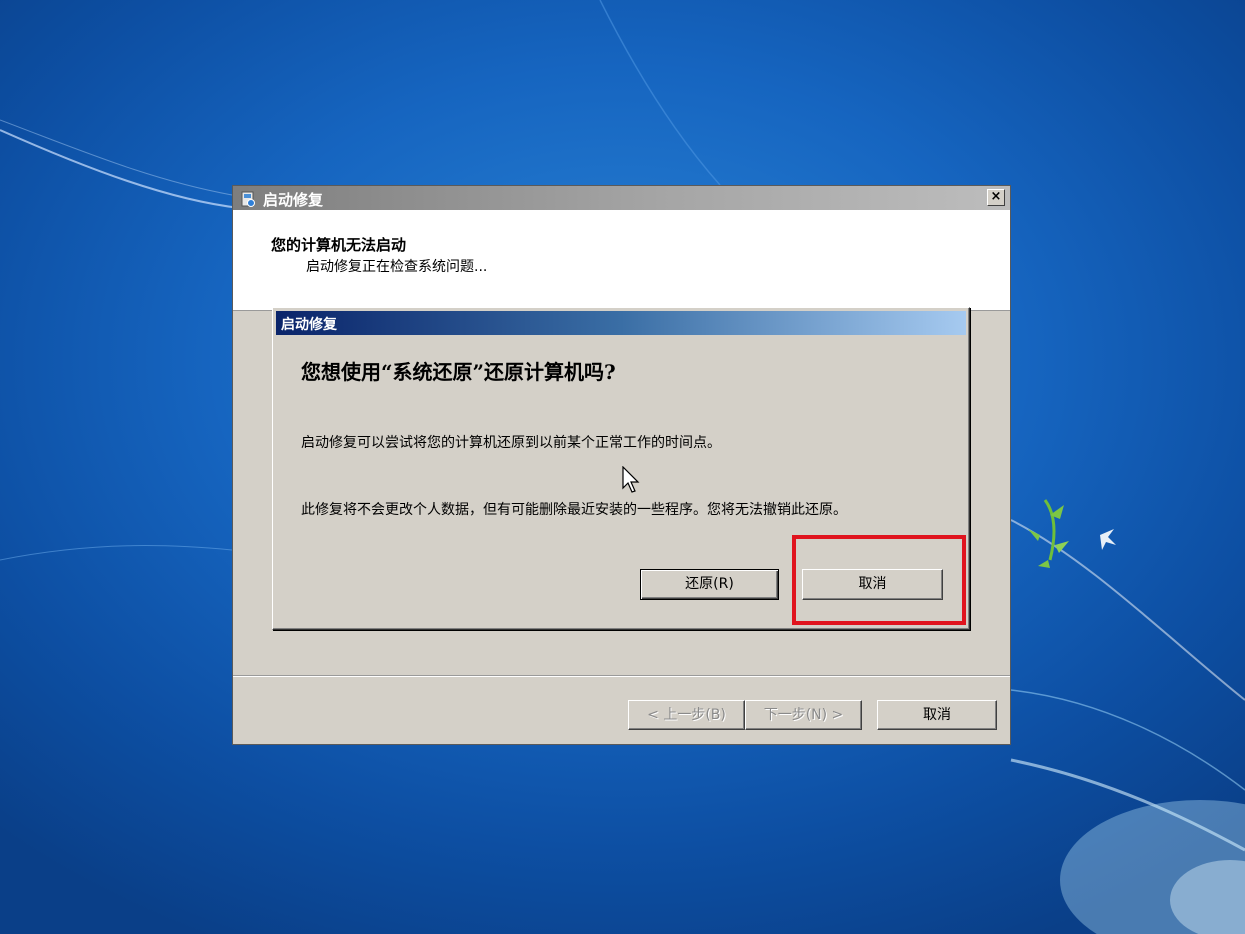  Describe the element at coordinates (248, 199) in the screenshot. I see `startup-repair-icon` at that location.